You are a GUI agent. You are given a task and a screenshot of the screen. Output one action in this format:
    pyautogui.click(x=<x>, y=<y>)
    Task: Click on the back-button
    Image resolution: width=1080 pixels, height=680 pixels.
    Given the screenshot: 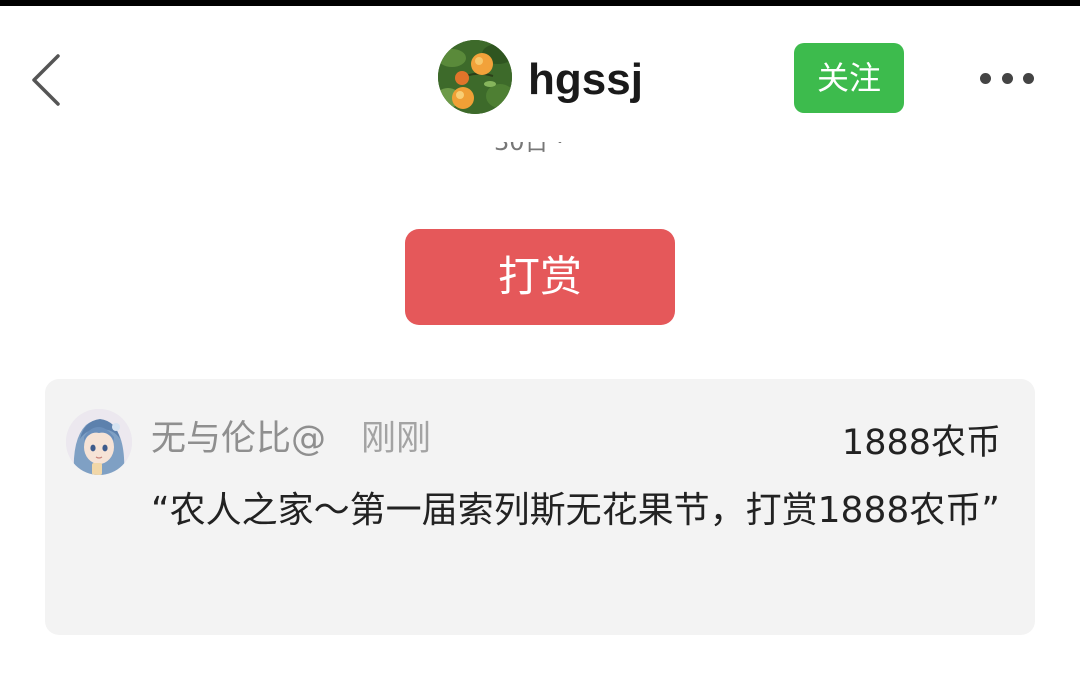 What is the action you would take?
    pyautogui.click(x=48, y=78)
    